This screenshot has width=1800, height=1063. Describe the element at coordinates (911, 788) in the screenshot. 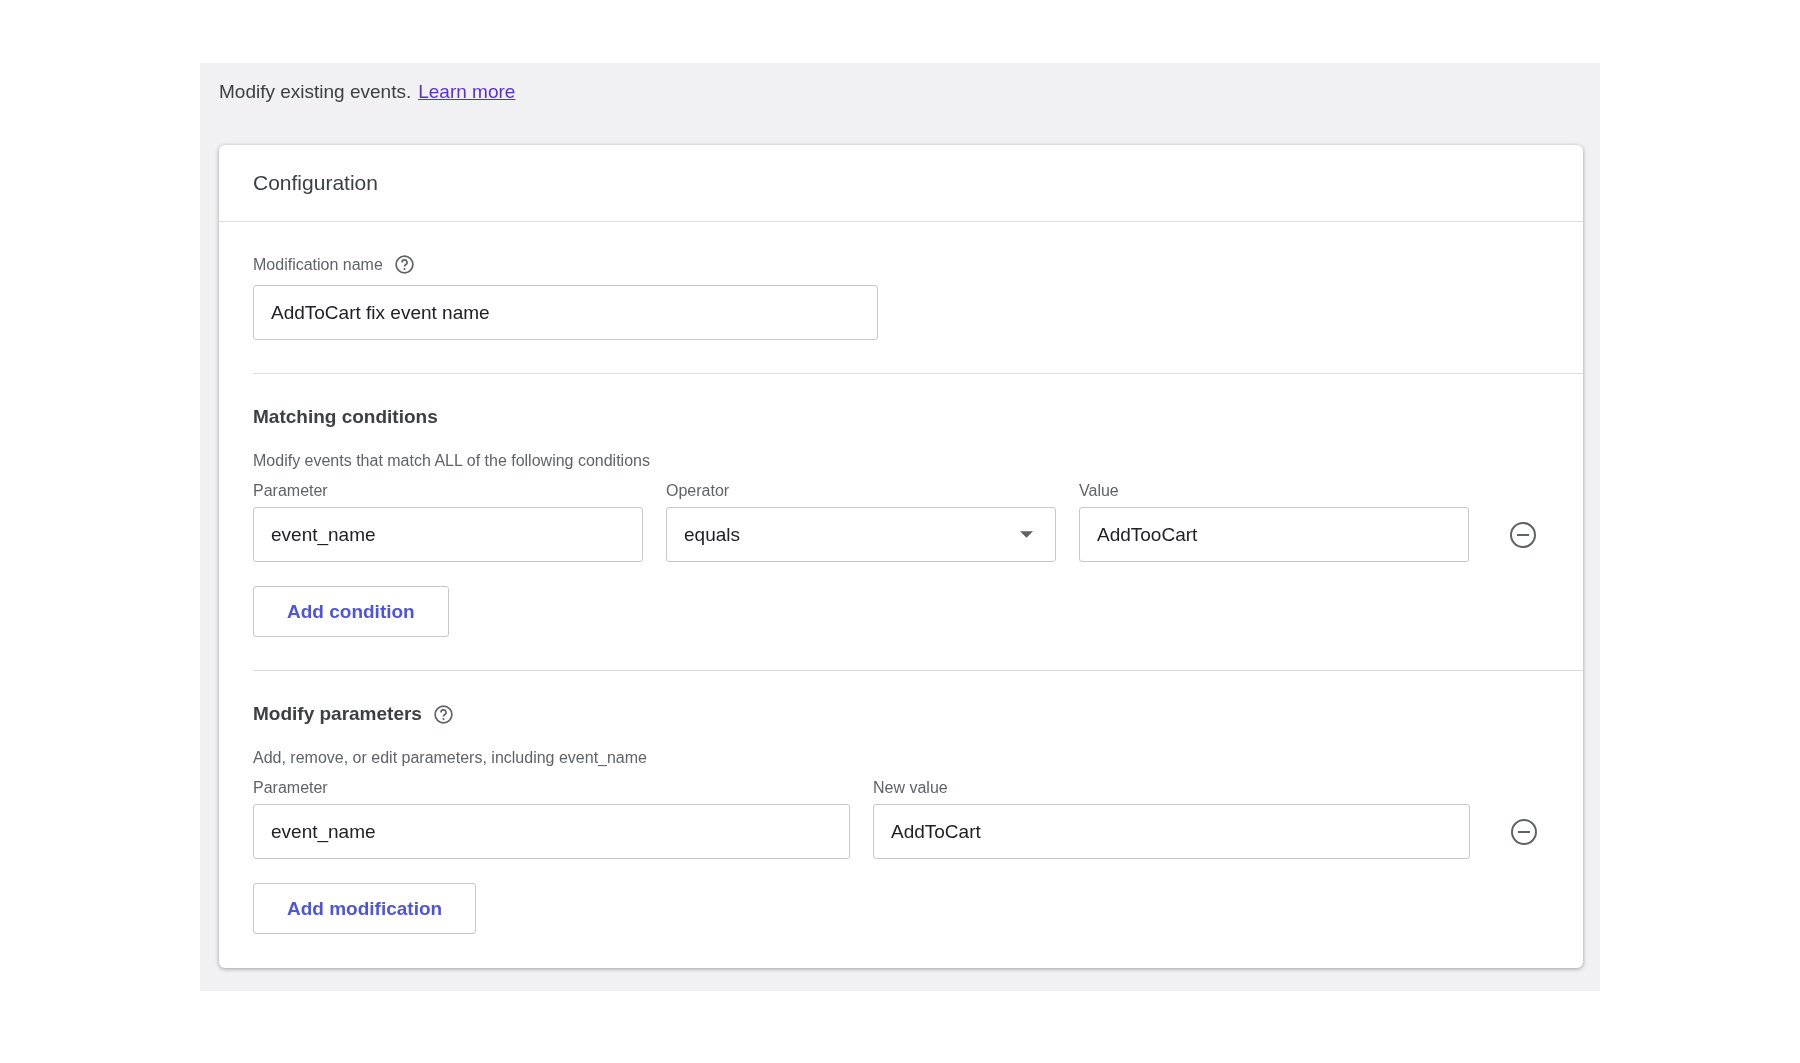

I see `column-label: New value` at that location.